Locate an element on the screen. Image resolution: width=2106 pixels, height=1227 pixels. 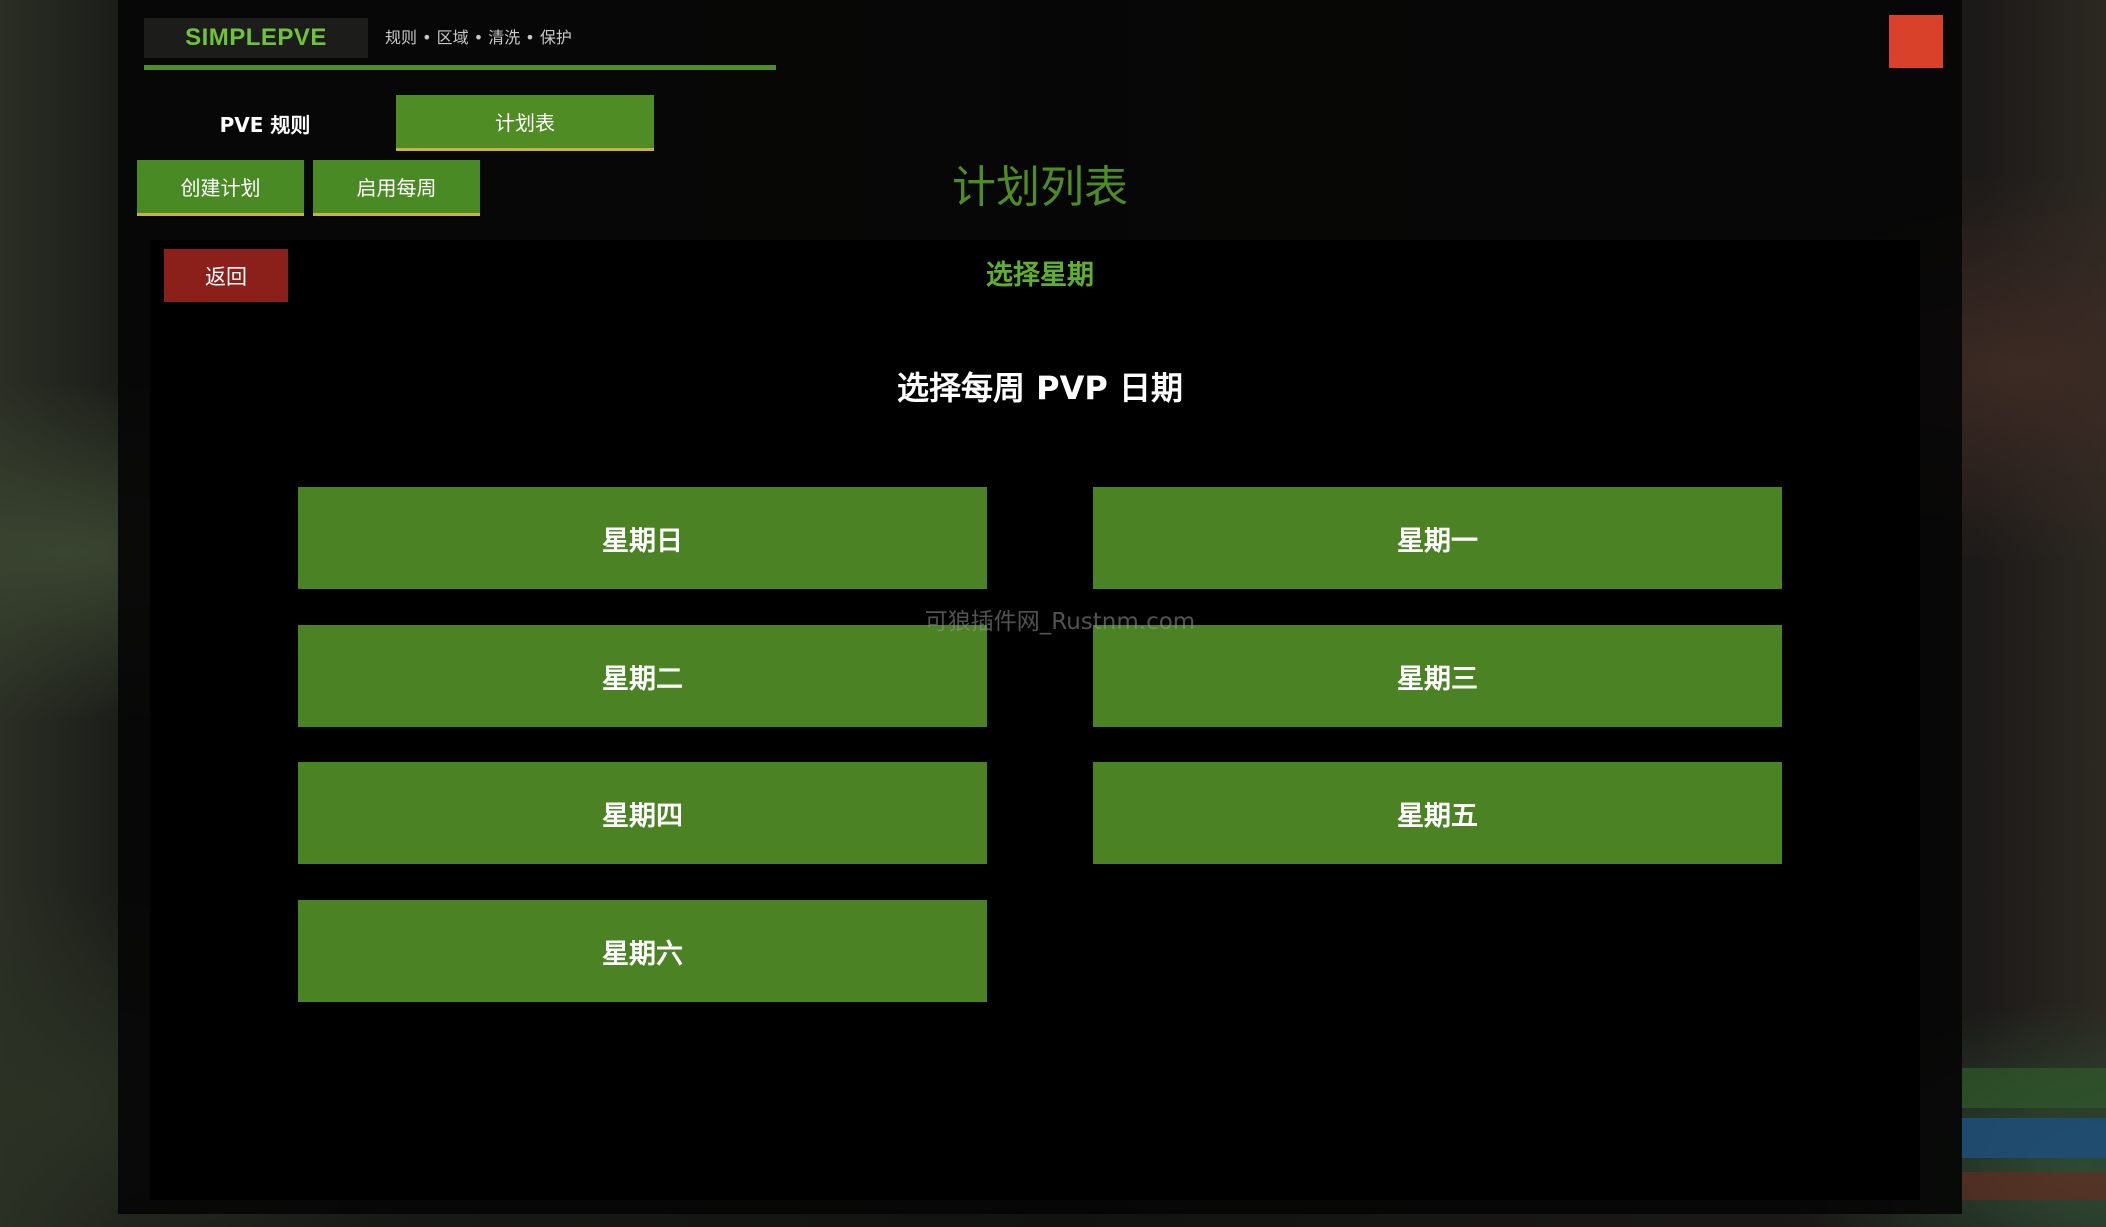
day-button-thursday: 星期四 is located at coordinates (642, 813).